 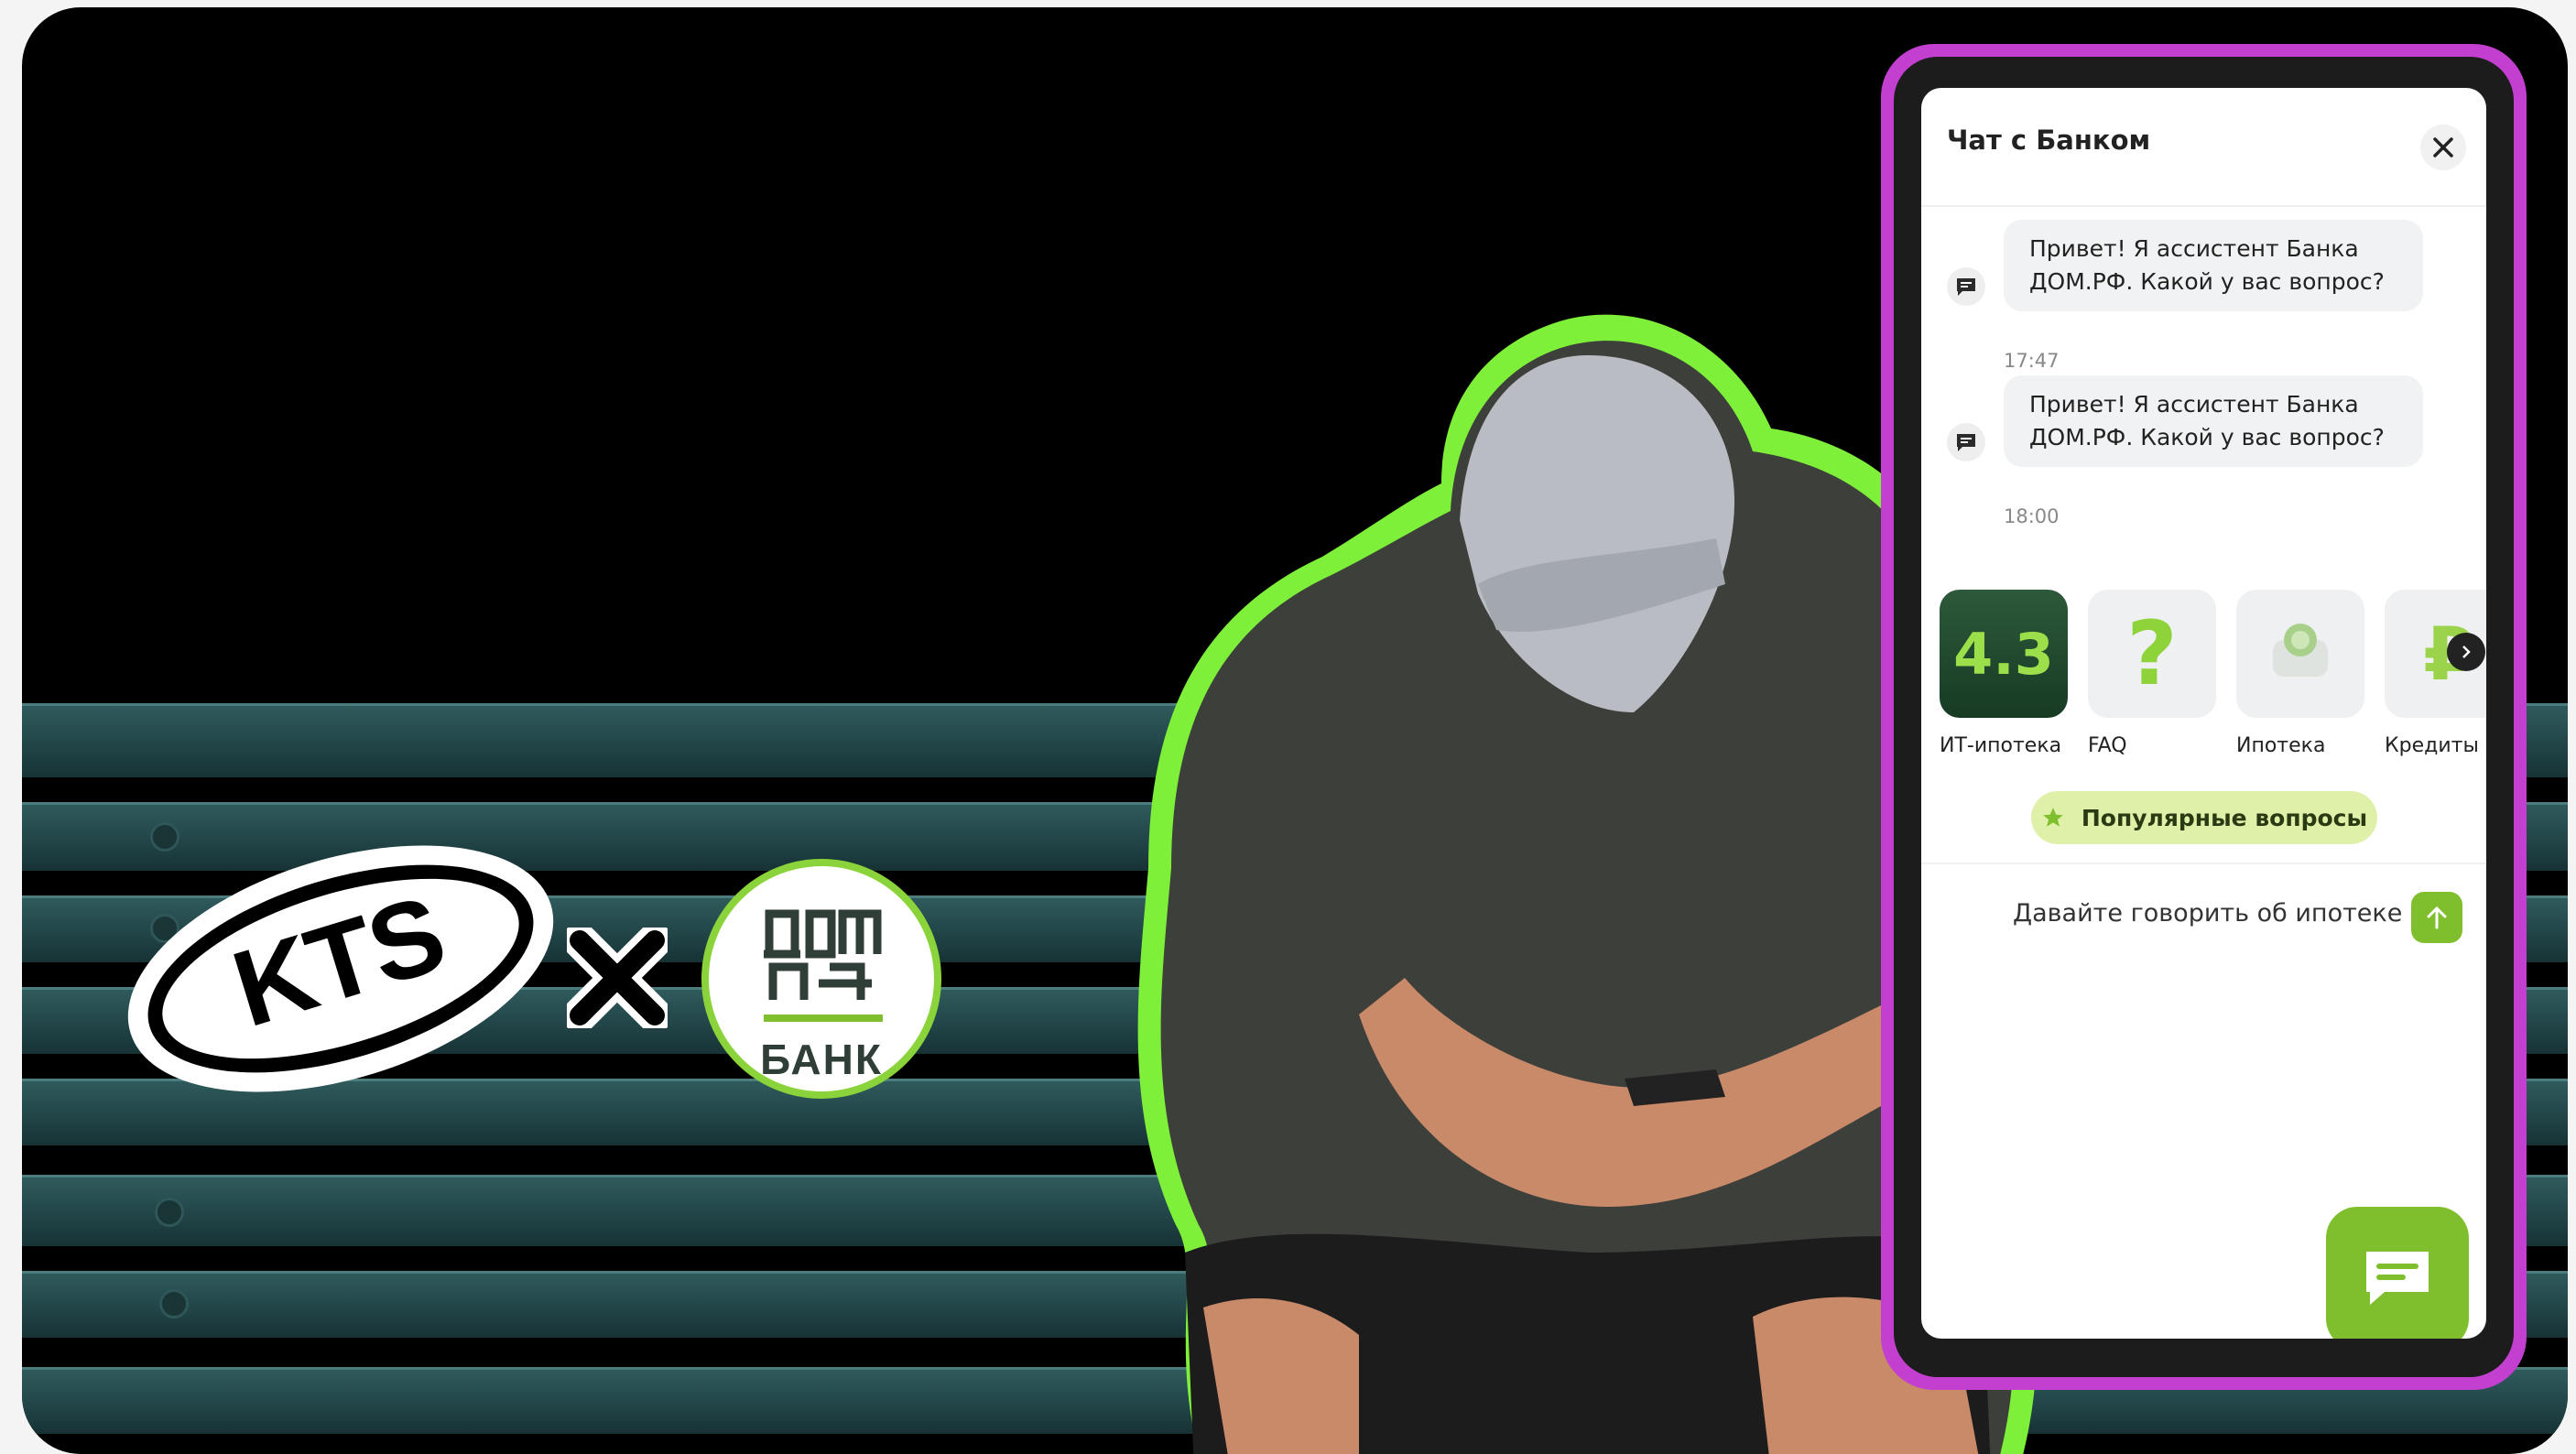 I want to click on dom-rf-bank-logo: БАНК, so click(x=821, y=979).